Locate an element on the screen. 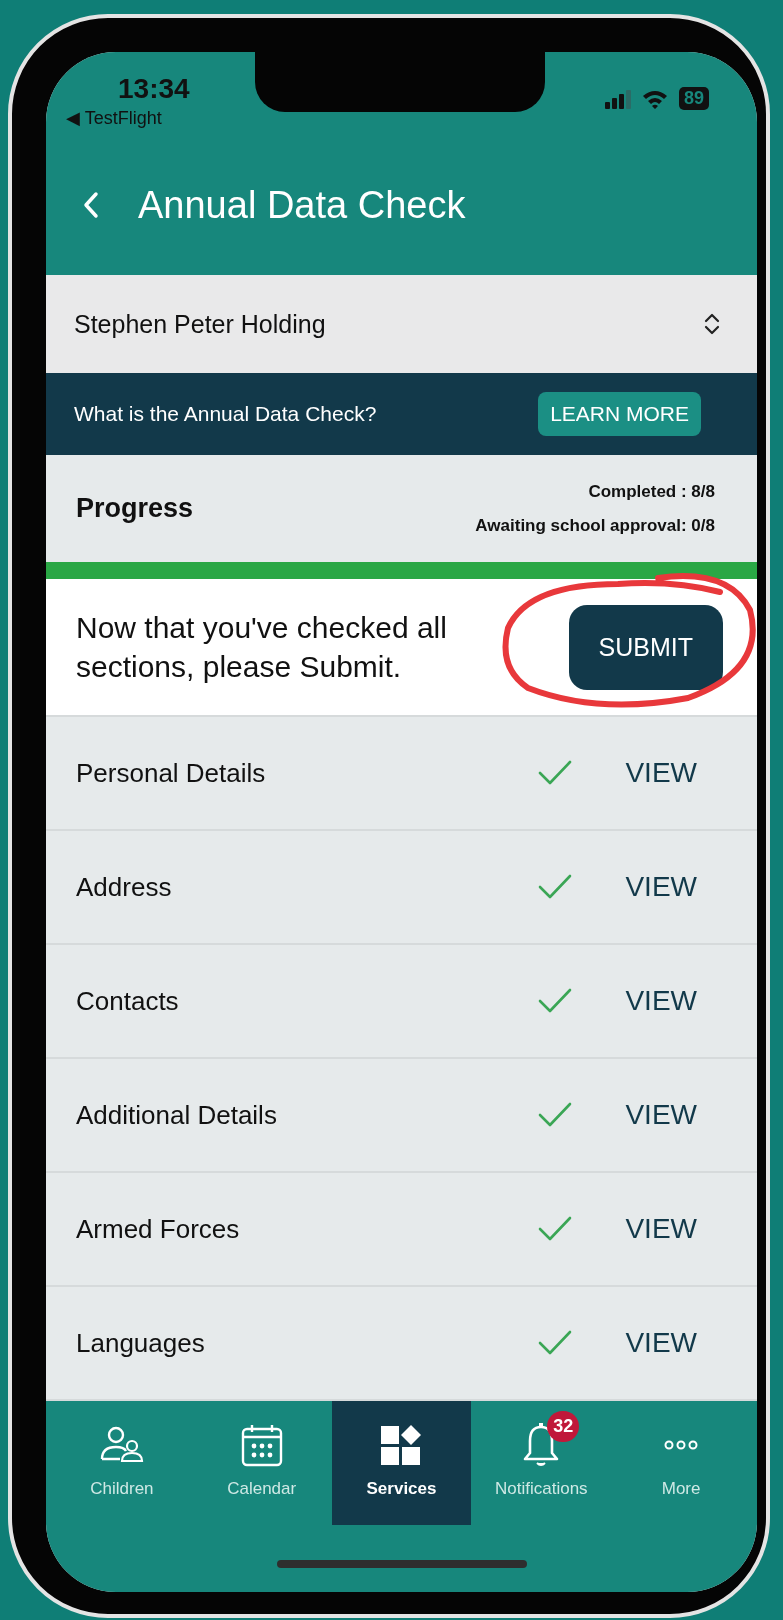 The height and width of the screenshot is (1620, 783). section-name: Personal Details is located at coordinates (171, 773).